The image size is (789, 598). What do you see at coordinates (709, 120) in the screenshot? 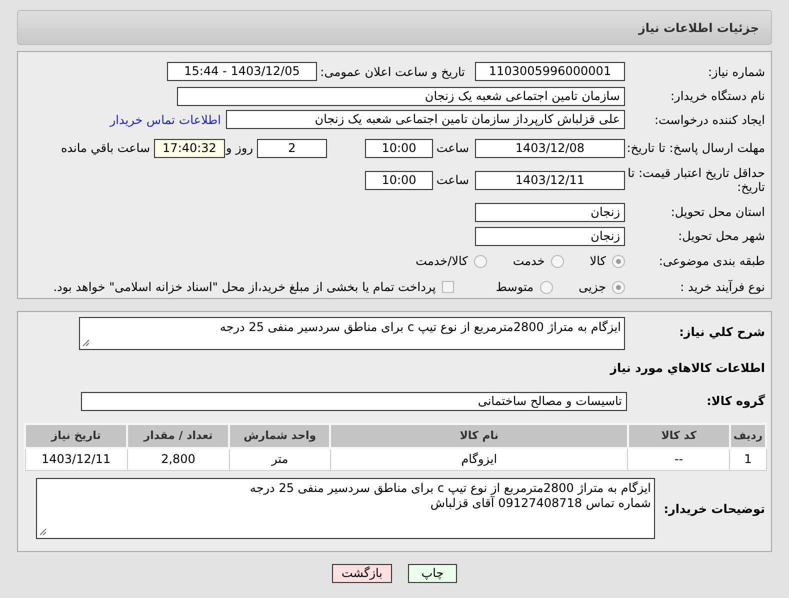
I see `field-label: ایجاد کننده درخواست:` at bounding box center [709, 120].